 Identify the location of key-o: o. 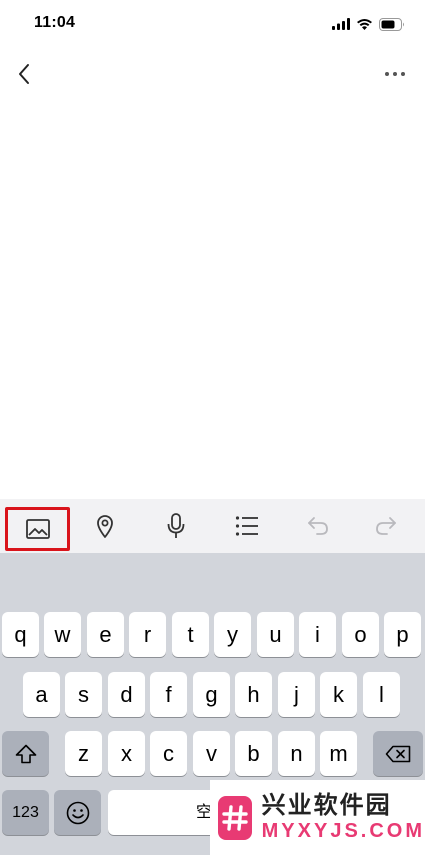
(360, 634).